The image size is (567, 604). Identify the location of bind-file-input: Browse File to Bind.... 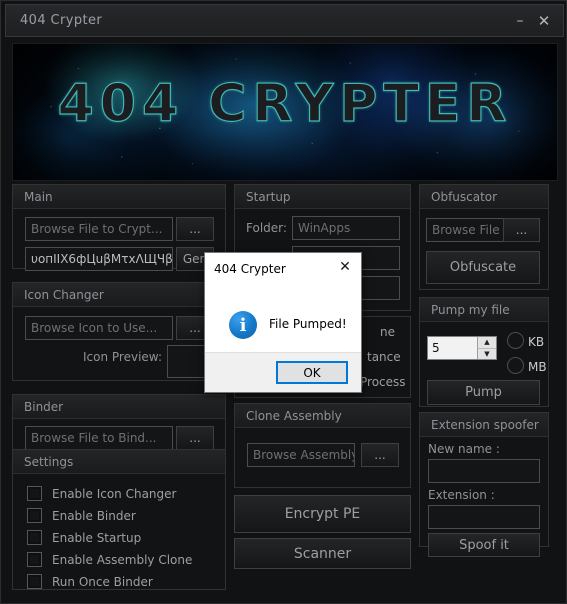
(99, 438).